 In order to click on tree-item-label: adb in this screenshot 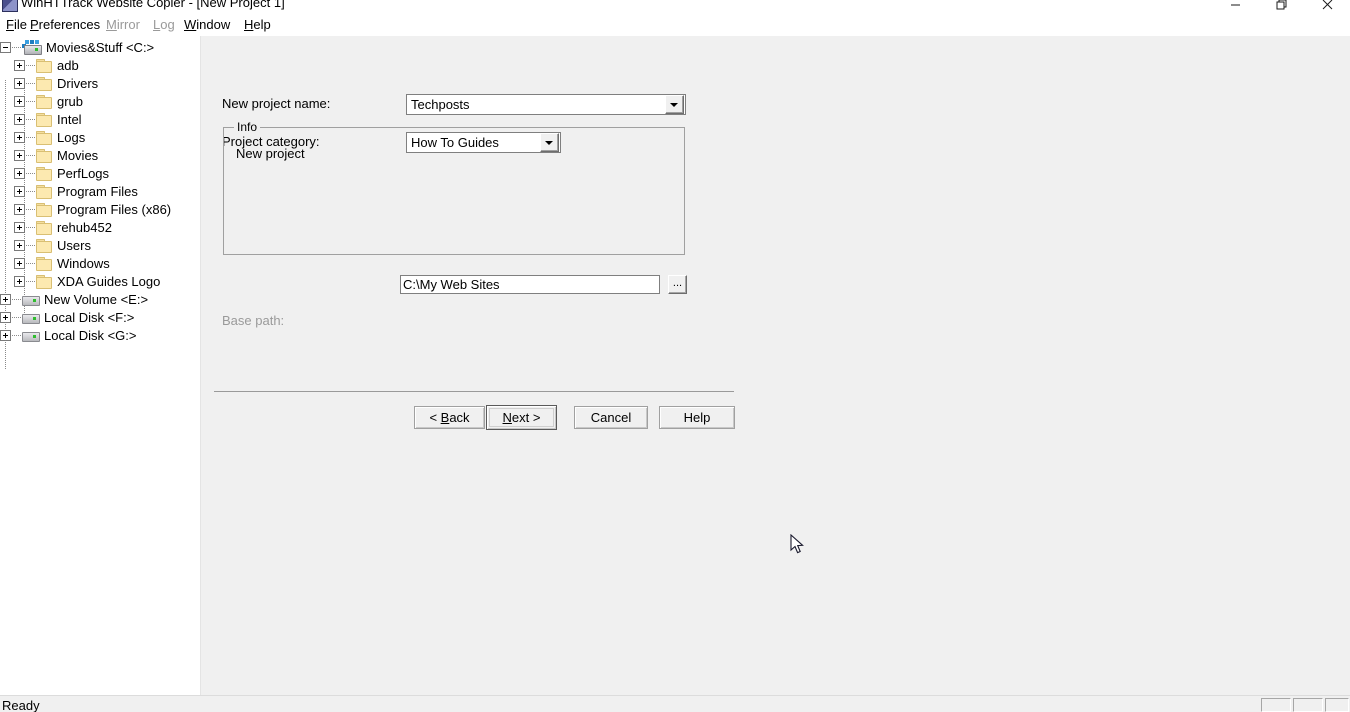, I will do `click(68, 65)`.